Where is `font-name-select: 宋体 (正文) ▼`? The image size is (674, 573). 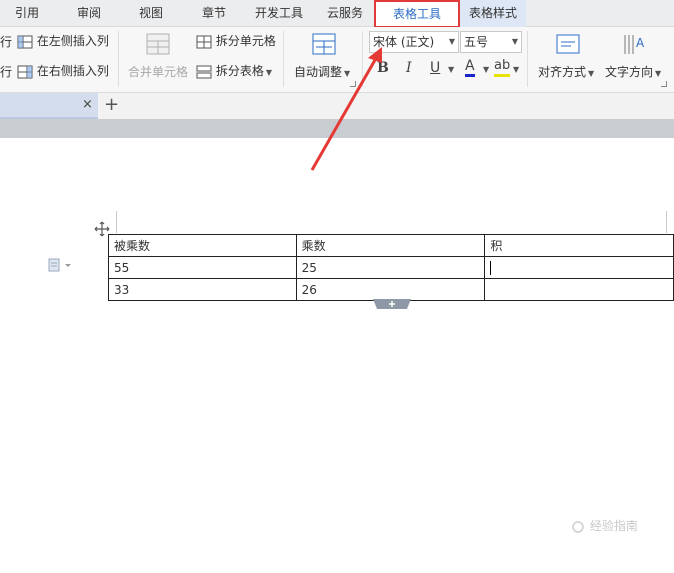 font-name-select: 宋体 (正文) ▼ is located at coordinates (414, 42).